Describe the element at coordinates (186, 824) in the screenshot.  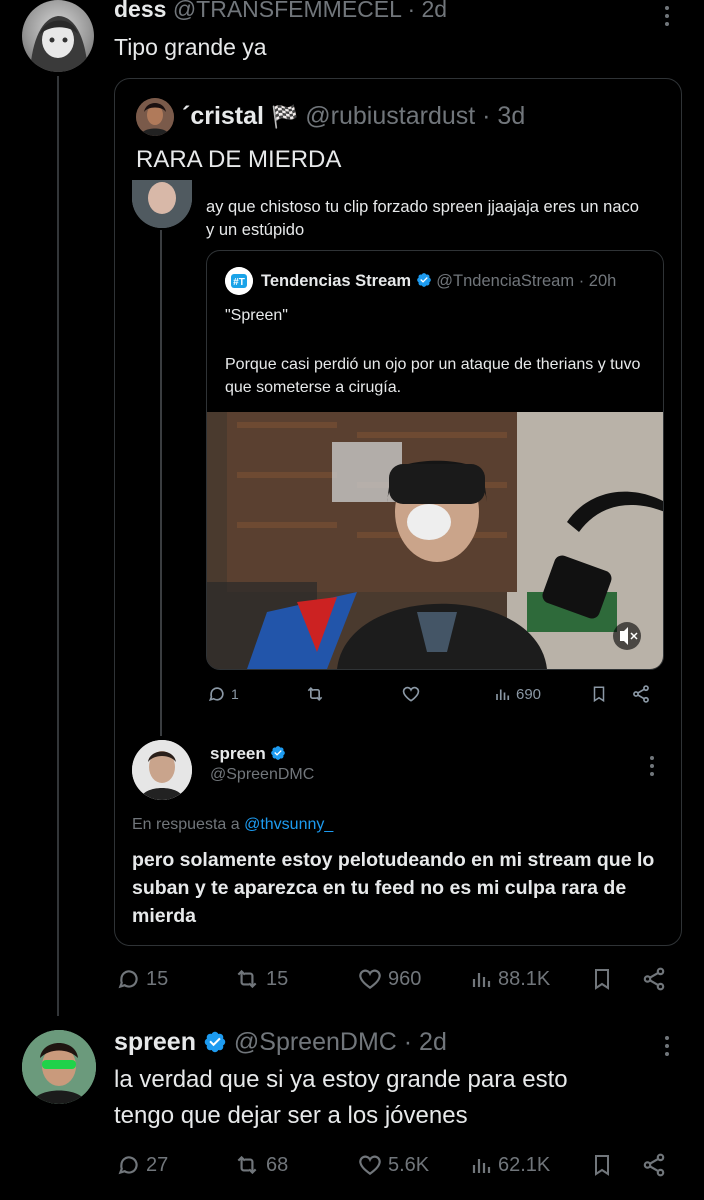
I see `replying-to-label: En respuesta a` at that location.